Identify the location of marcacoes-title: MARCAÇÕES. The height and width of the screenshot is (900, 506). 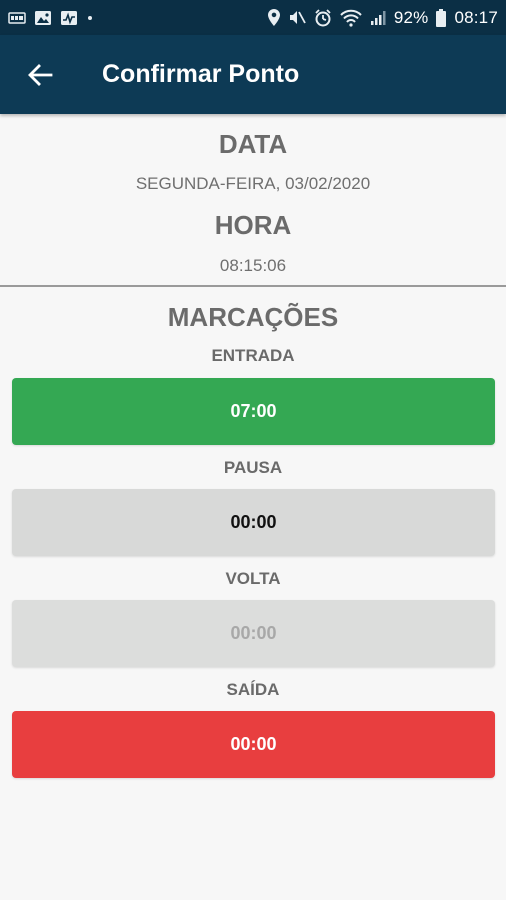
(253, 317).